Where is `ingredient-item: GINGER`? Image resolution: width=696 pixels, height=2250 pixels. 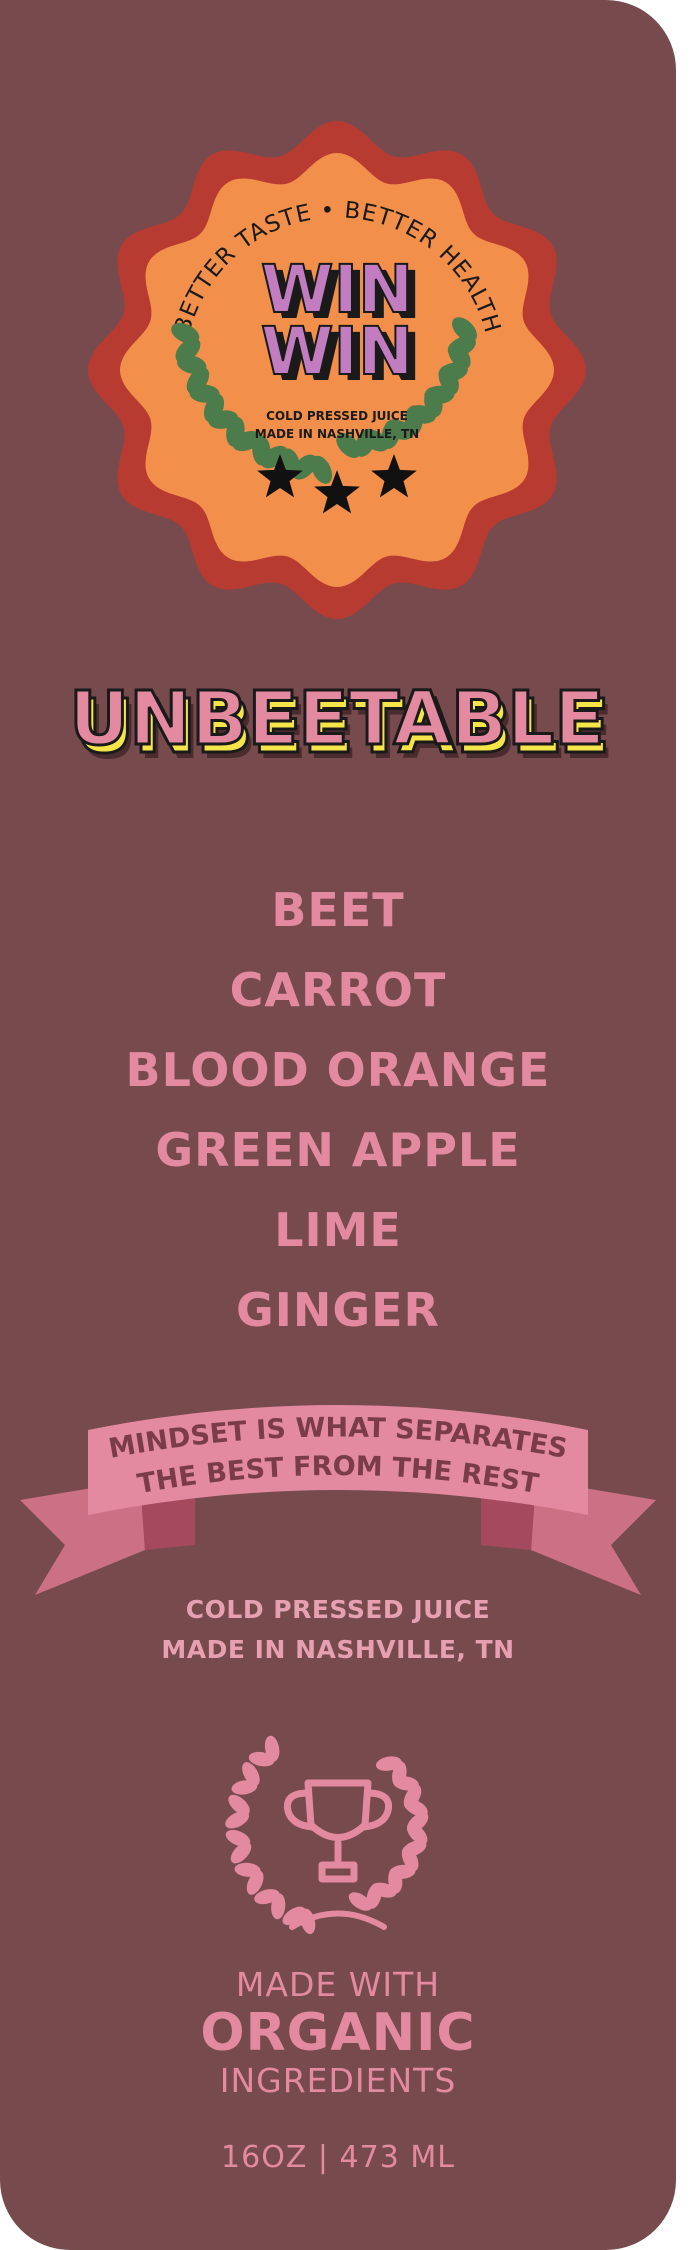
ingredient-item: GINGER is located at coordinates (338, 1310).